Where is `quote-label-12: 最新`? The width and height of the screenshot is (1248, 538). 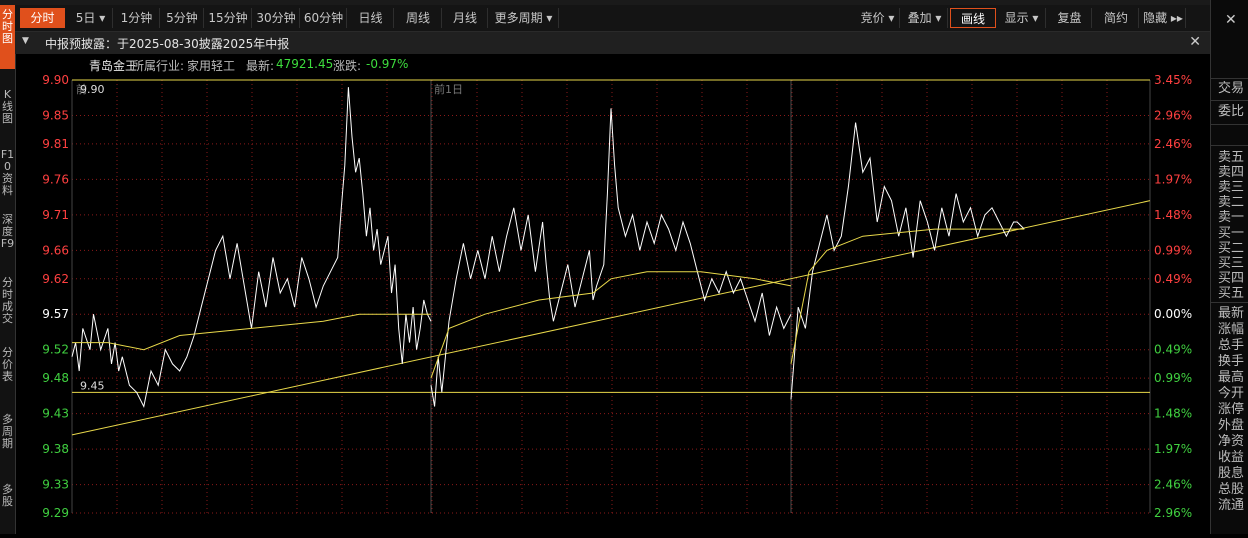 quote-label-12: 最新 is located at coordinates (1231, 313).